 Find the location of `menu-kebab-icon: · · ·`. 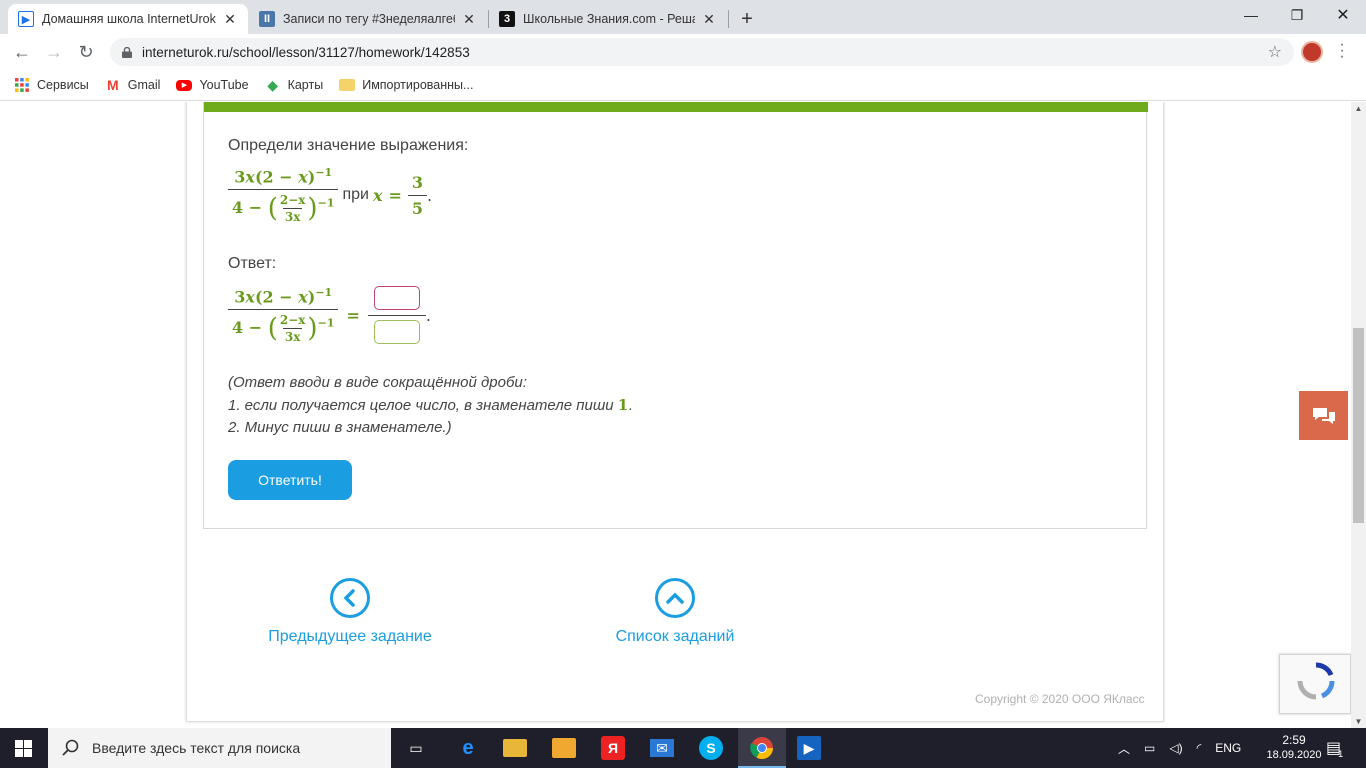

menu-kebab-icon: · · · is located at coordinates (1342, 51).